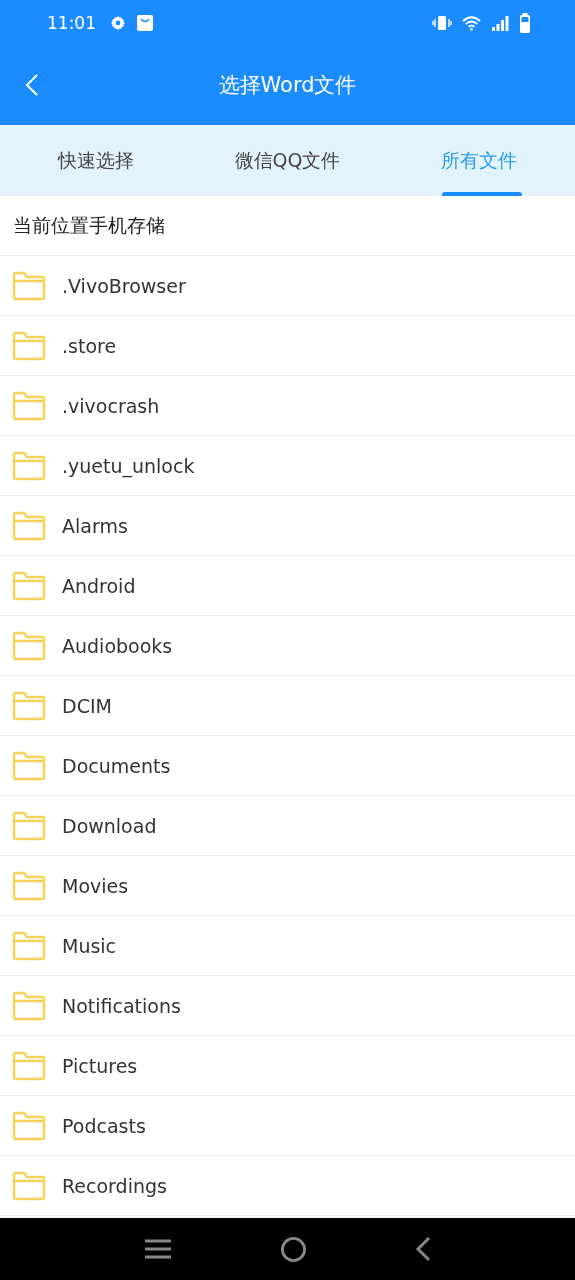  What do you see at coordinates (287, 766) in the screenshot?
I see `folder-row: Documents` at bounding box center [287, 766].